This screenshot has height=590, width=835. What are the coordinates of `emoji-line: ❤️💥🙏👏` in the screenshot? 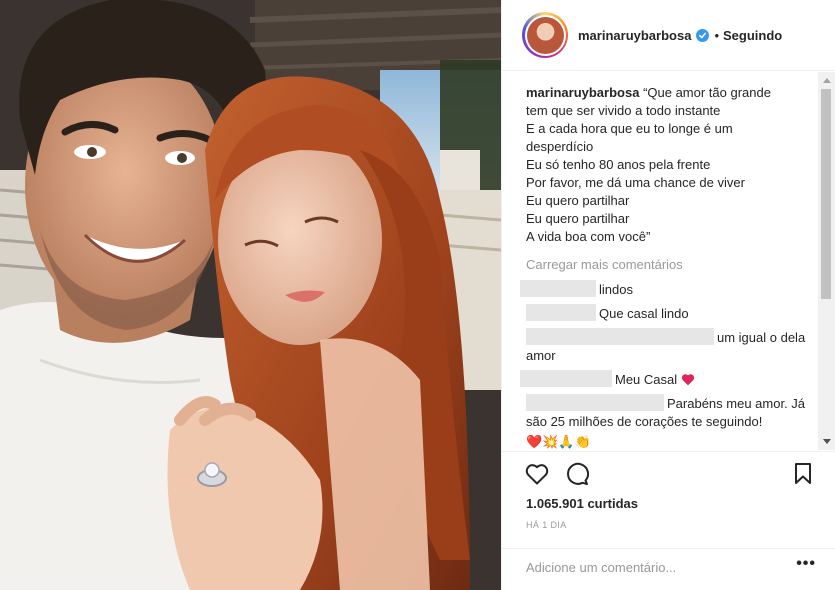 It's located at (558, 441).